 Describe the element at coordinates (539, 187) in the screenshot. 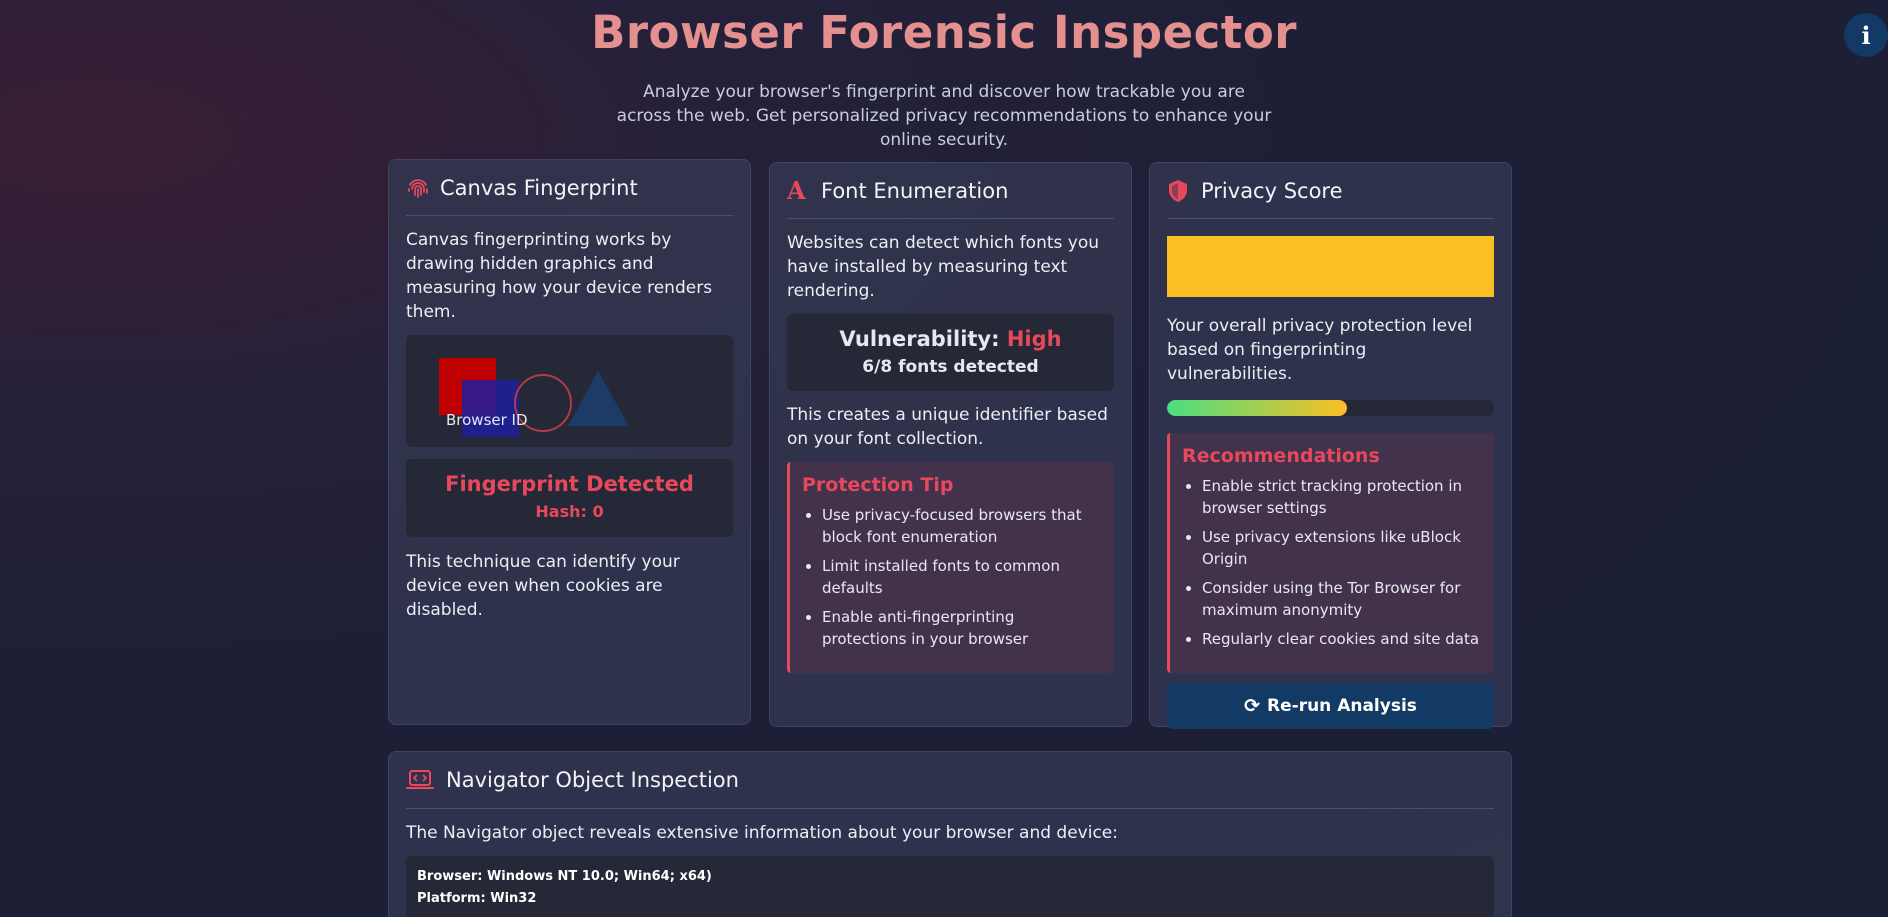

I see `card-title: Canvas Fingerprint` at that location.